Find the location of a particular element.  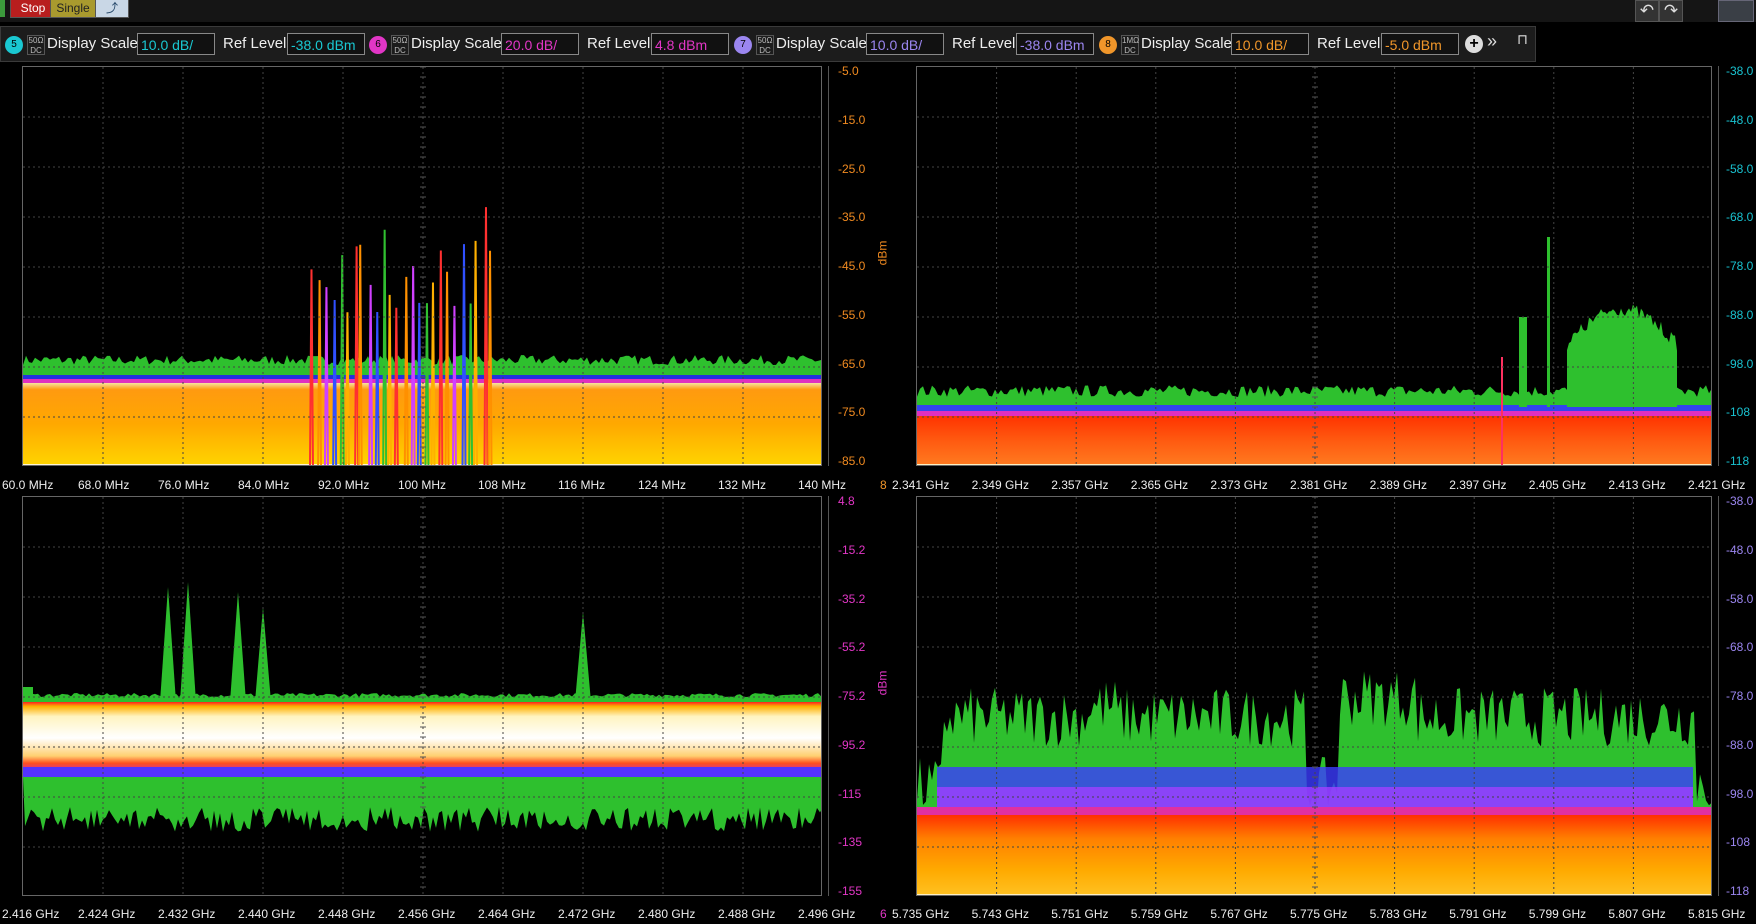

y-axis-tick: -95.2 is located at coordinates (852, 744).